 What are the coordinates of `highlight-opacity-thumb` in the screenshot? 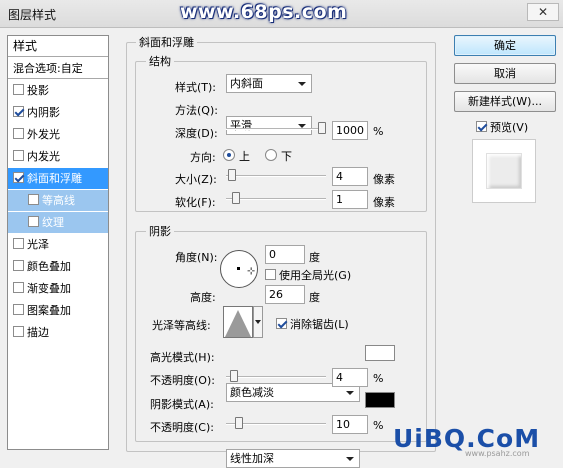 It's located at (233, 376).